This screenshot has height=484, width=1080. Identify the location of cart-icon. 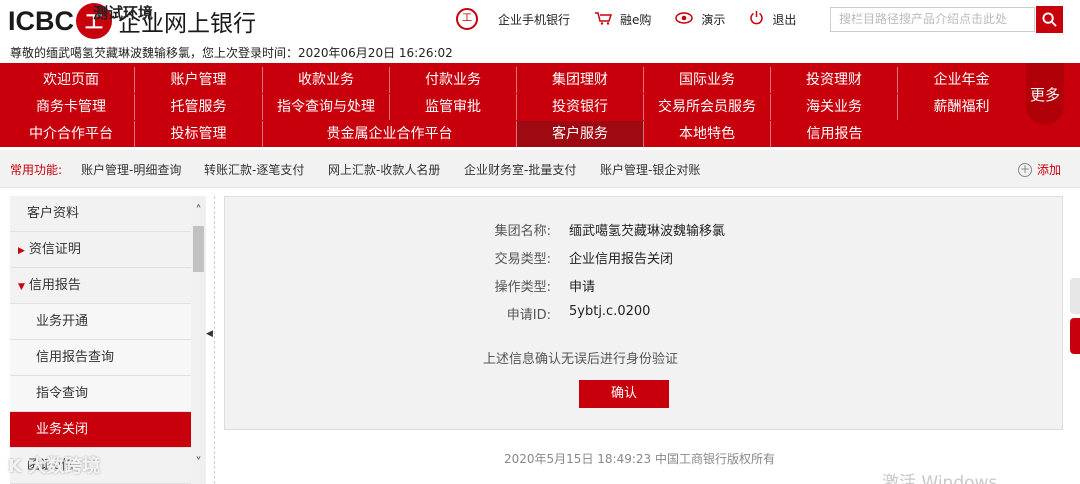
(603, 19).